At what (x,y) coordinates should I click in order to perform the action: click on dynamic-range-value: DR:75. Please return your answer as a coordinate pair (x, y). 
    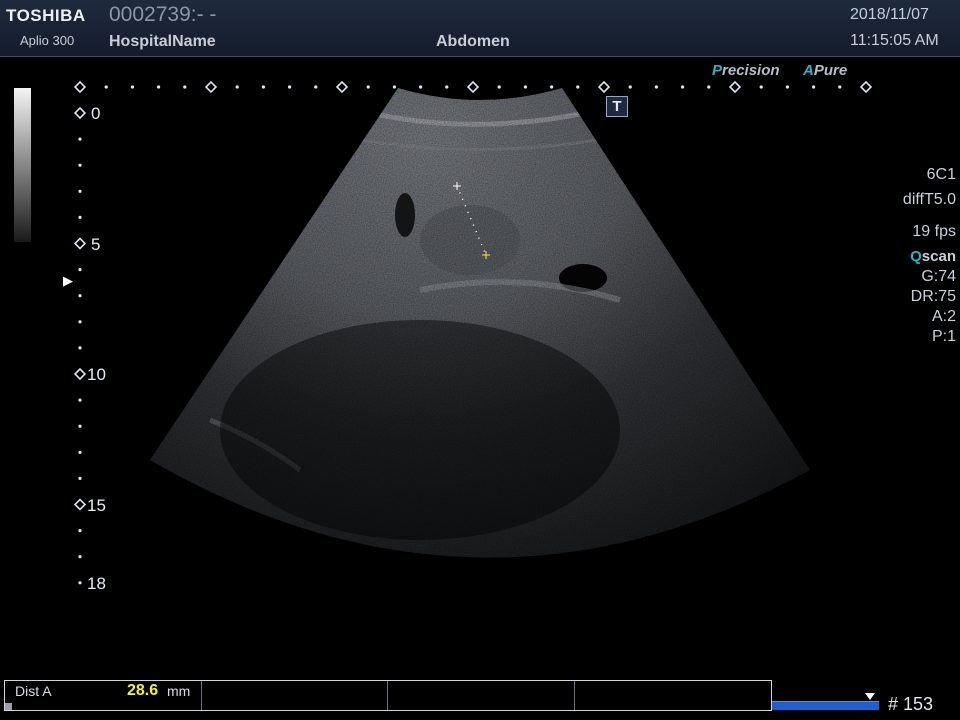
    Looking at the image, I should click on (933, 296).